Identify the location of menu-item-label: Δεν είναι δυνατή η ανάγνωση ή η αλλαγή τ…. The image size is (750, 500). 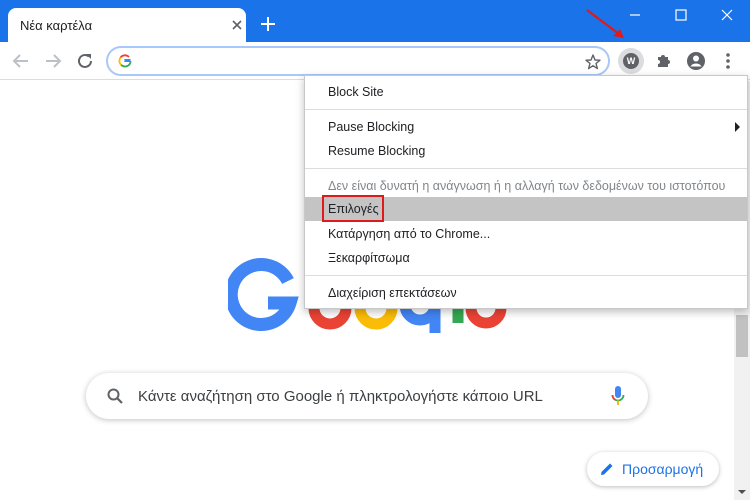
(527, 186).